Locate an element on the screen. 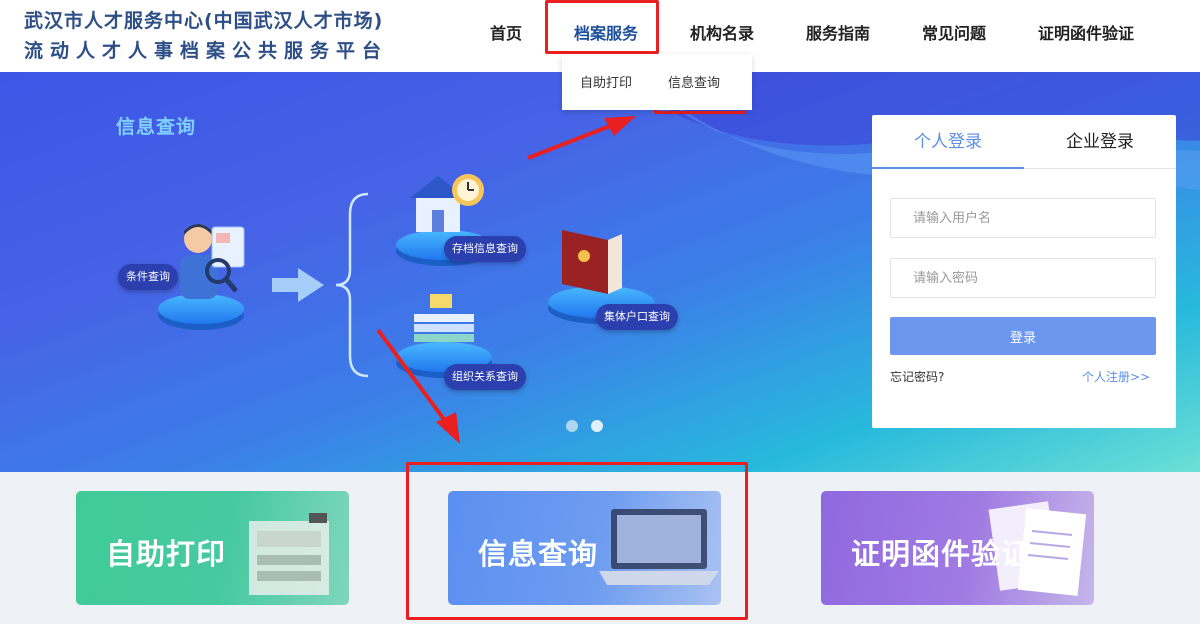 The width and height of the screenshot is (1200, 624). nav-archive-services: 档案服务 is located at coordinates (606, 34).